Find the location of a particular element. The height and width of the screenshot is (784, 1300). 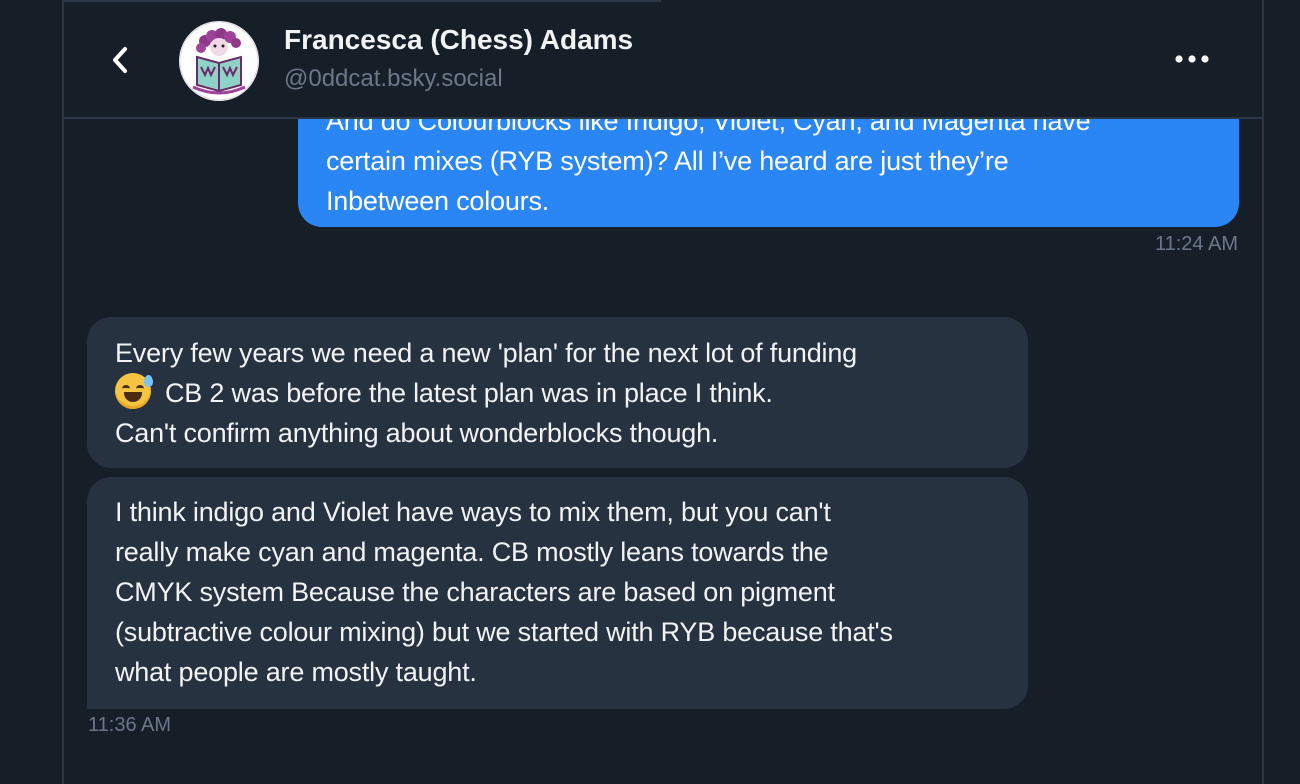

message-timestamp: 11:36 AM is located at coordinates (130, 725).